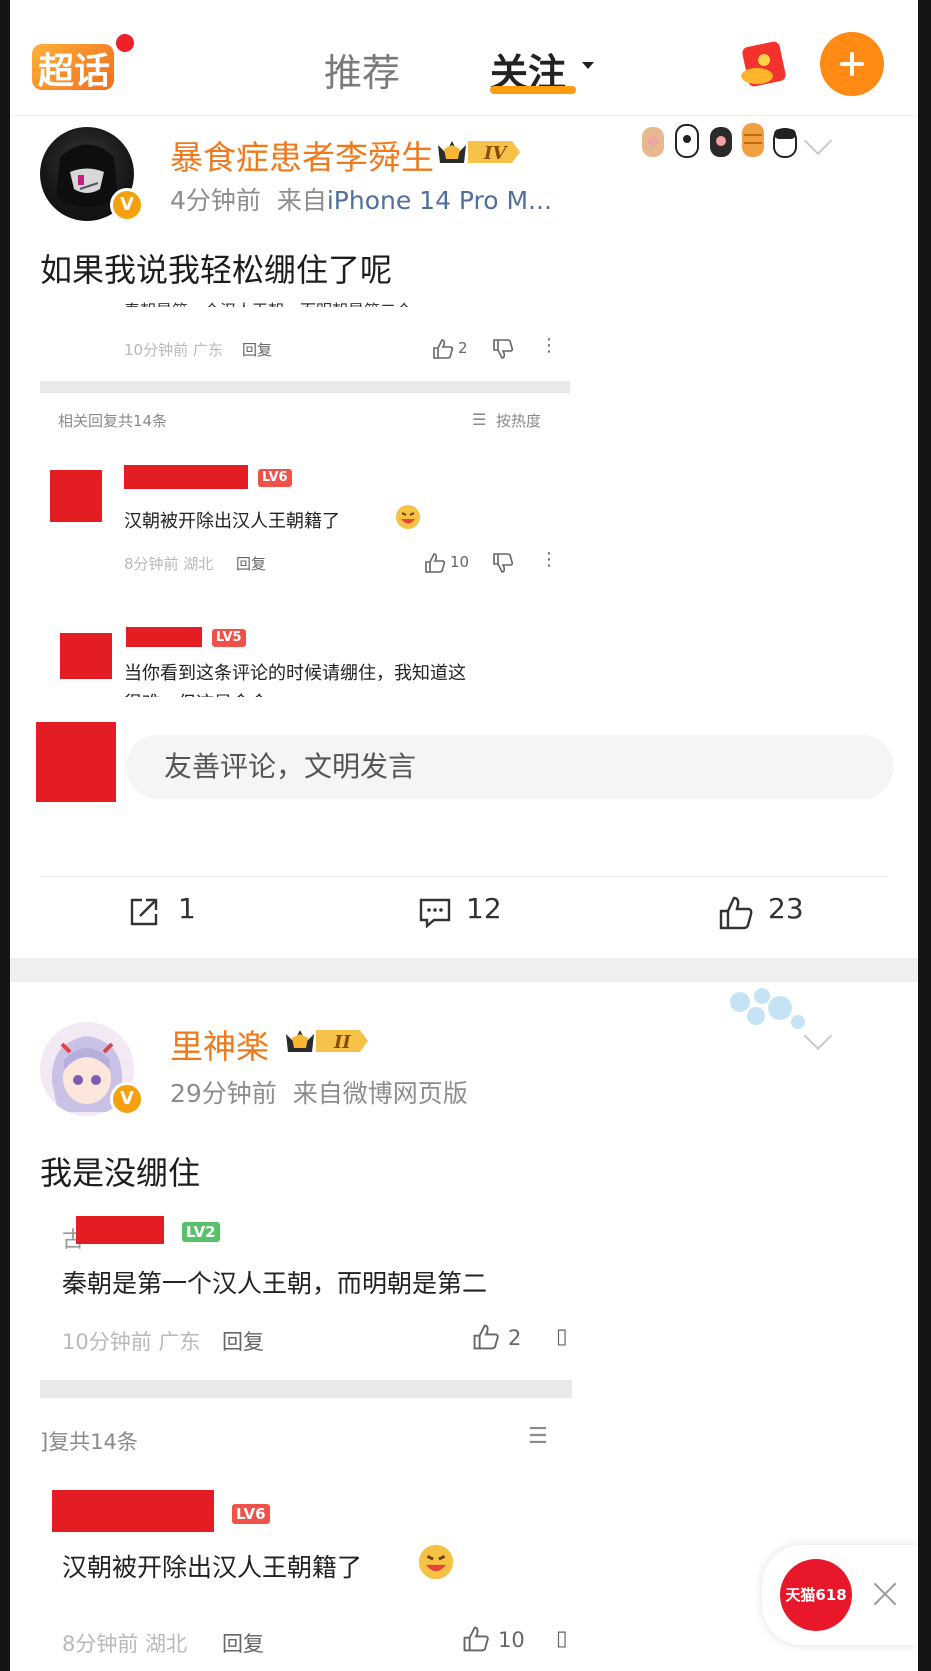  What do you see at coordinates (342, 1042) in the screenshot?
I see `crown-level-text: II` at bounding box center [342, 1042].